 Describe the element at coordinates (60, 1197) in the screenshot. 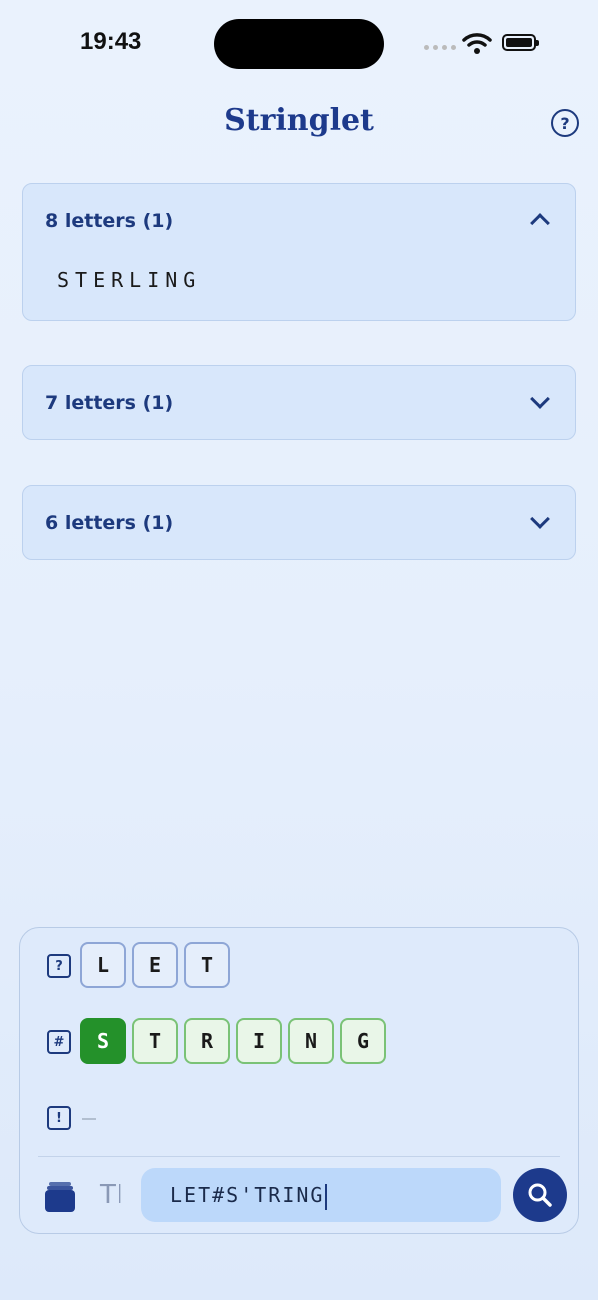

I see `stack-icon` at that location.